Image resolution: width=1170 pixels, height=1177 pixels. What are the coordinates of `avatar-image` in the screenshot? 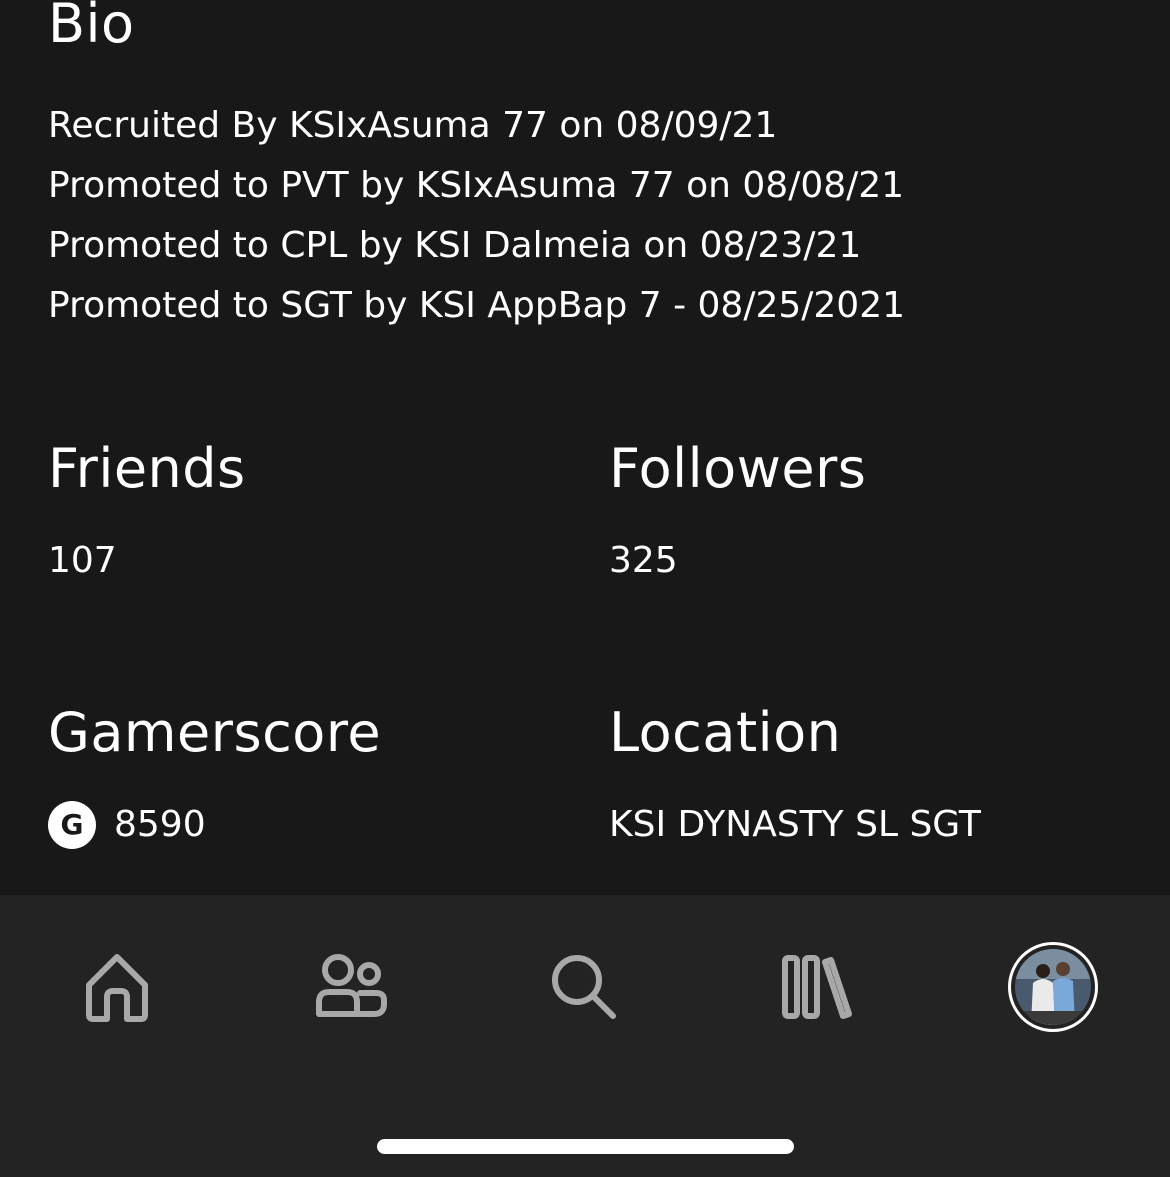 It's located at (1053, 987).